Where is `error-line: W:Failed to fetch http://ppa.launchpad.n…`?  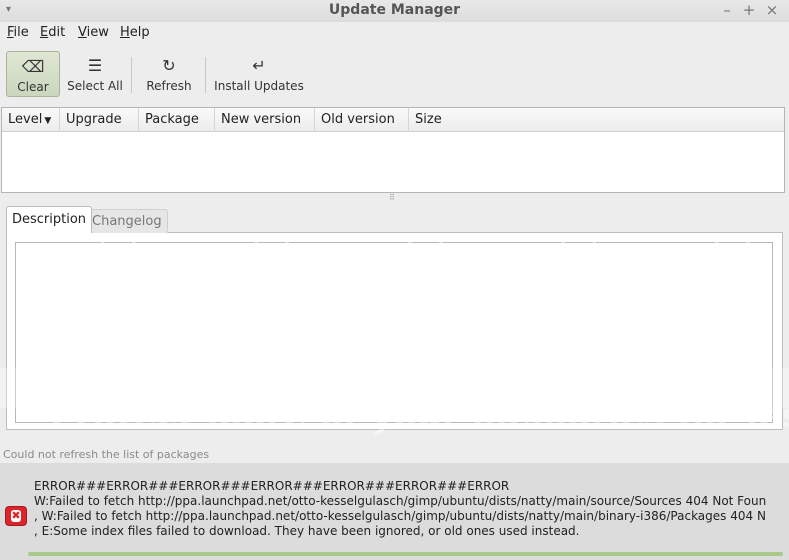 error-line: W:Failed to fetch http://ppa.launchpad.n… is located at coordinates (400, 501).